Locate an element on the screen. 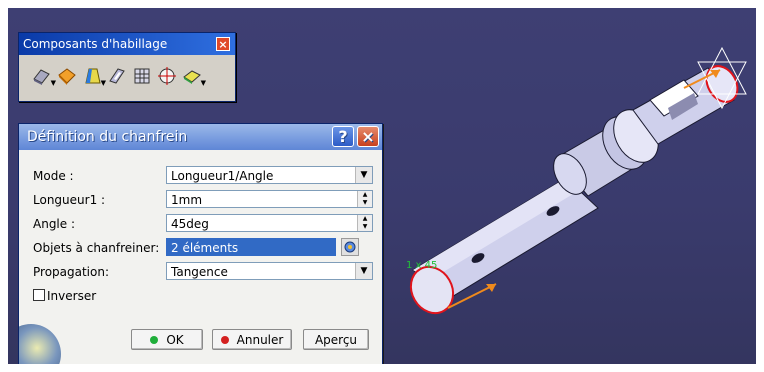 This screenshot has width=764, height=372. mode-dropdown: Longueur1/Angle ▼ is located at coordinates (269, 175).